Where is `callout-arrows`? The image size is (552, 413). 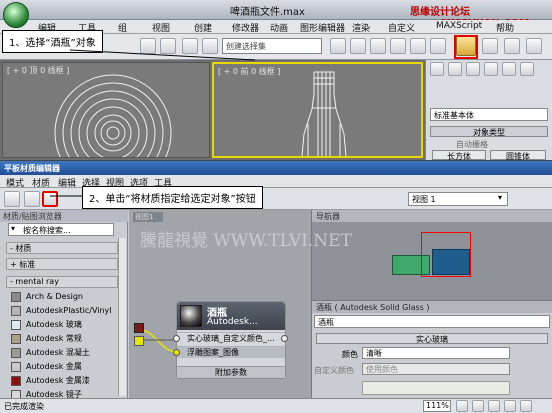 callout-arrows is located at coordinates (153, 123).